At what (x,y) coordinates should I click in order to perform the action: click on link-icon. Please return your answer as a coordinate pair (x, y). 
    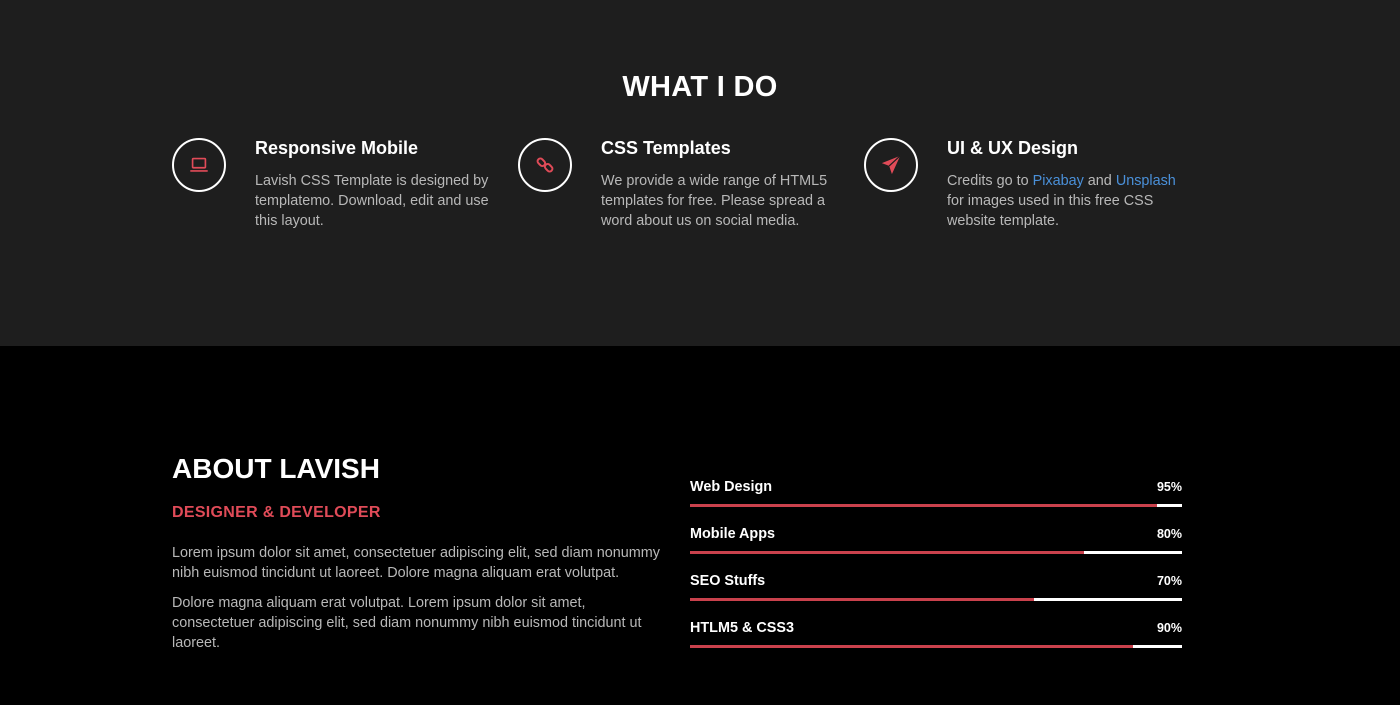
    Looking at the image, I should click on (545, 165).